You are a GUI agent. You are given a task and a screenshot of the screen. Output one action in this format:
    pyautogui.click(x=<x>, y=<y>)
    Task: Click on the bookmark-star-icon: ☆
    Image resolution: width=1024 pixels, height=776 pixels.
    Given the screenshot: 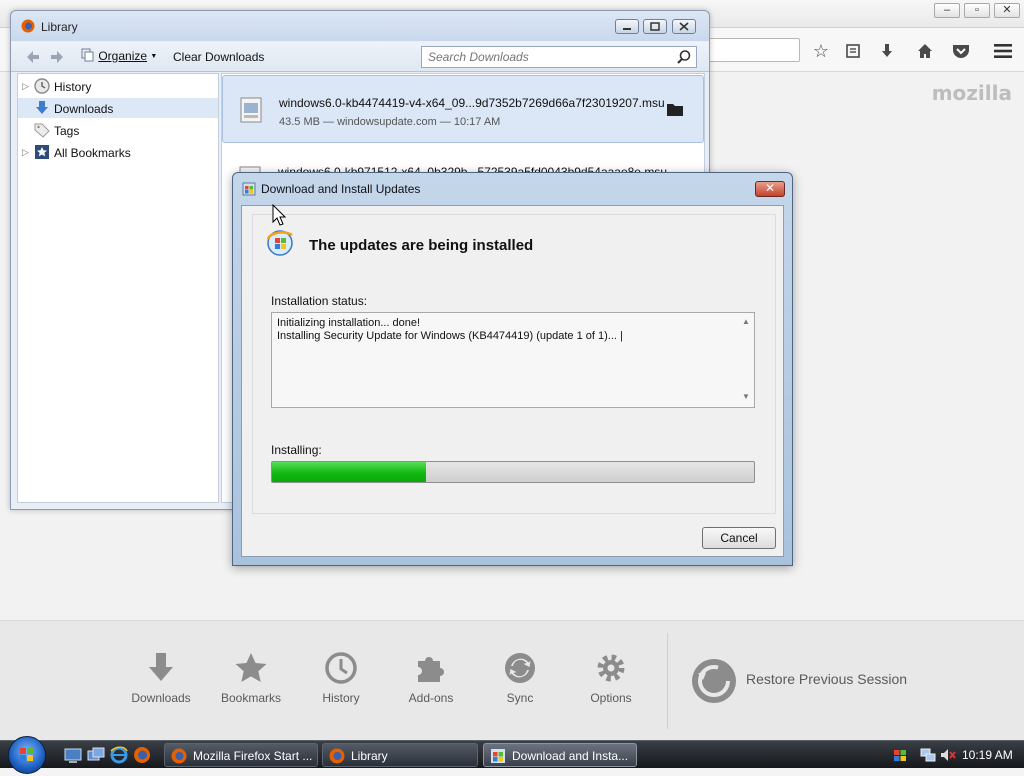 What is the action you would take?
    pyautogui.click(x=821, y=51)
    